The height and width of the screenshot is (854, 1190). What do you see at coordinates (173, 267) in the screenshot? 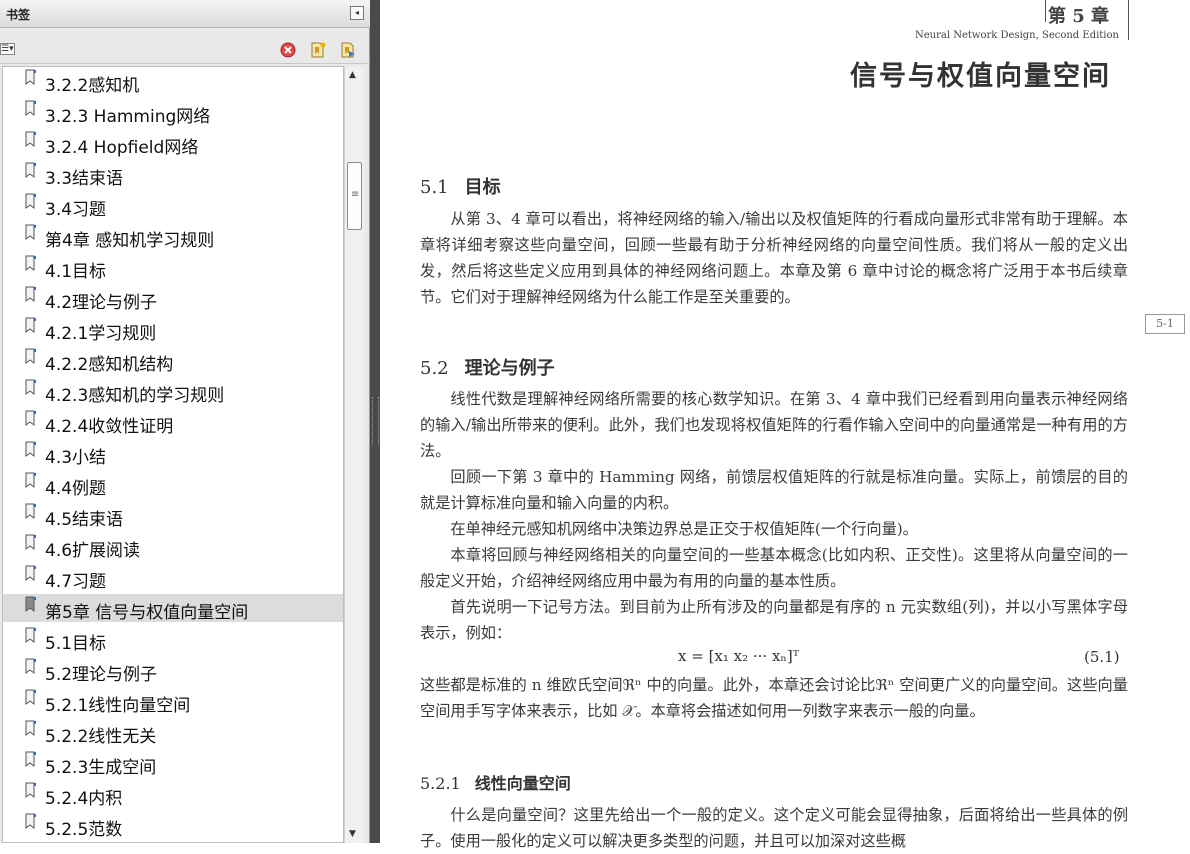
I see `bookmark-item: 4.1目标` at bounding box center [173, 267].